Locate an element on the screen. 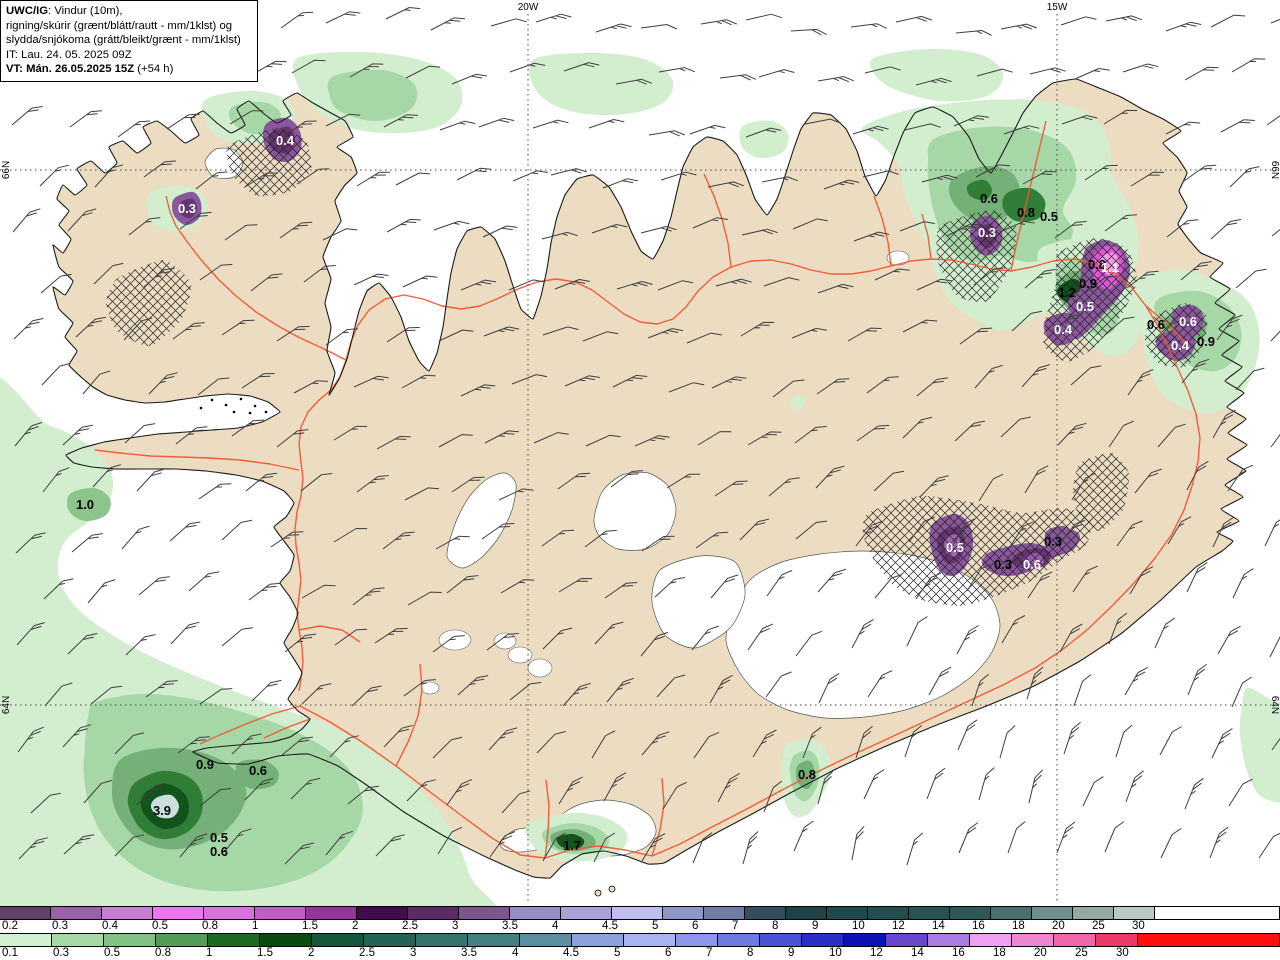 The height and width of the screenshot is (960, 1280). legend-tick-label: 20 is located at coordinates (1040, 953).